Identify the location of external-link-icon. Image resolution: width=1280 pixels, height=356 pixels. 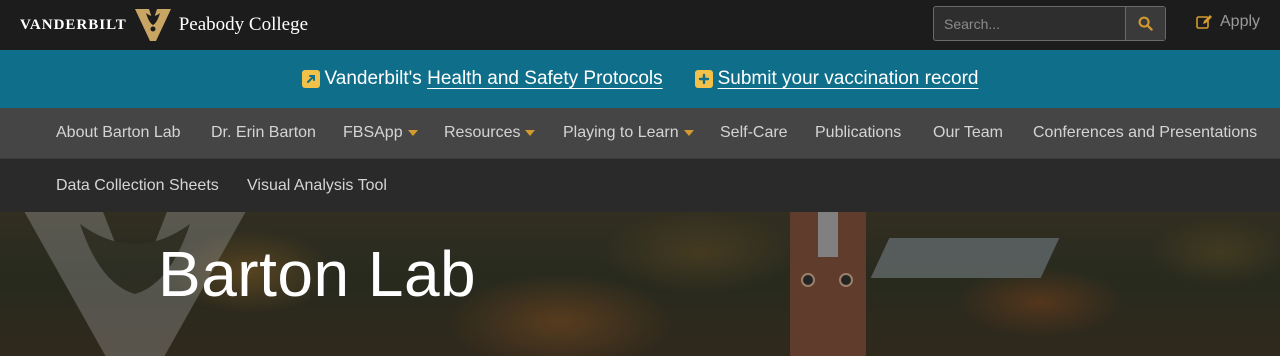
(310, 79).